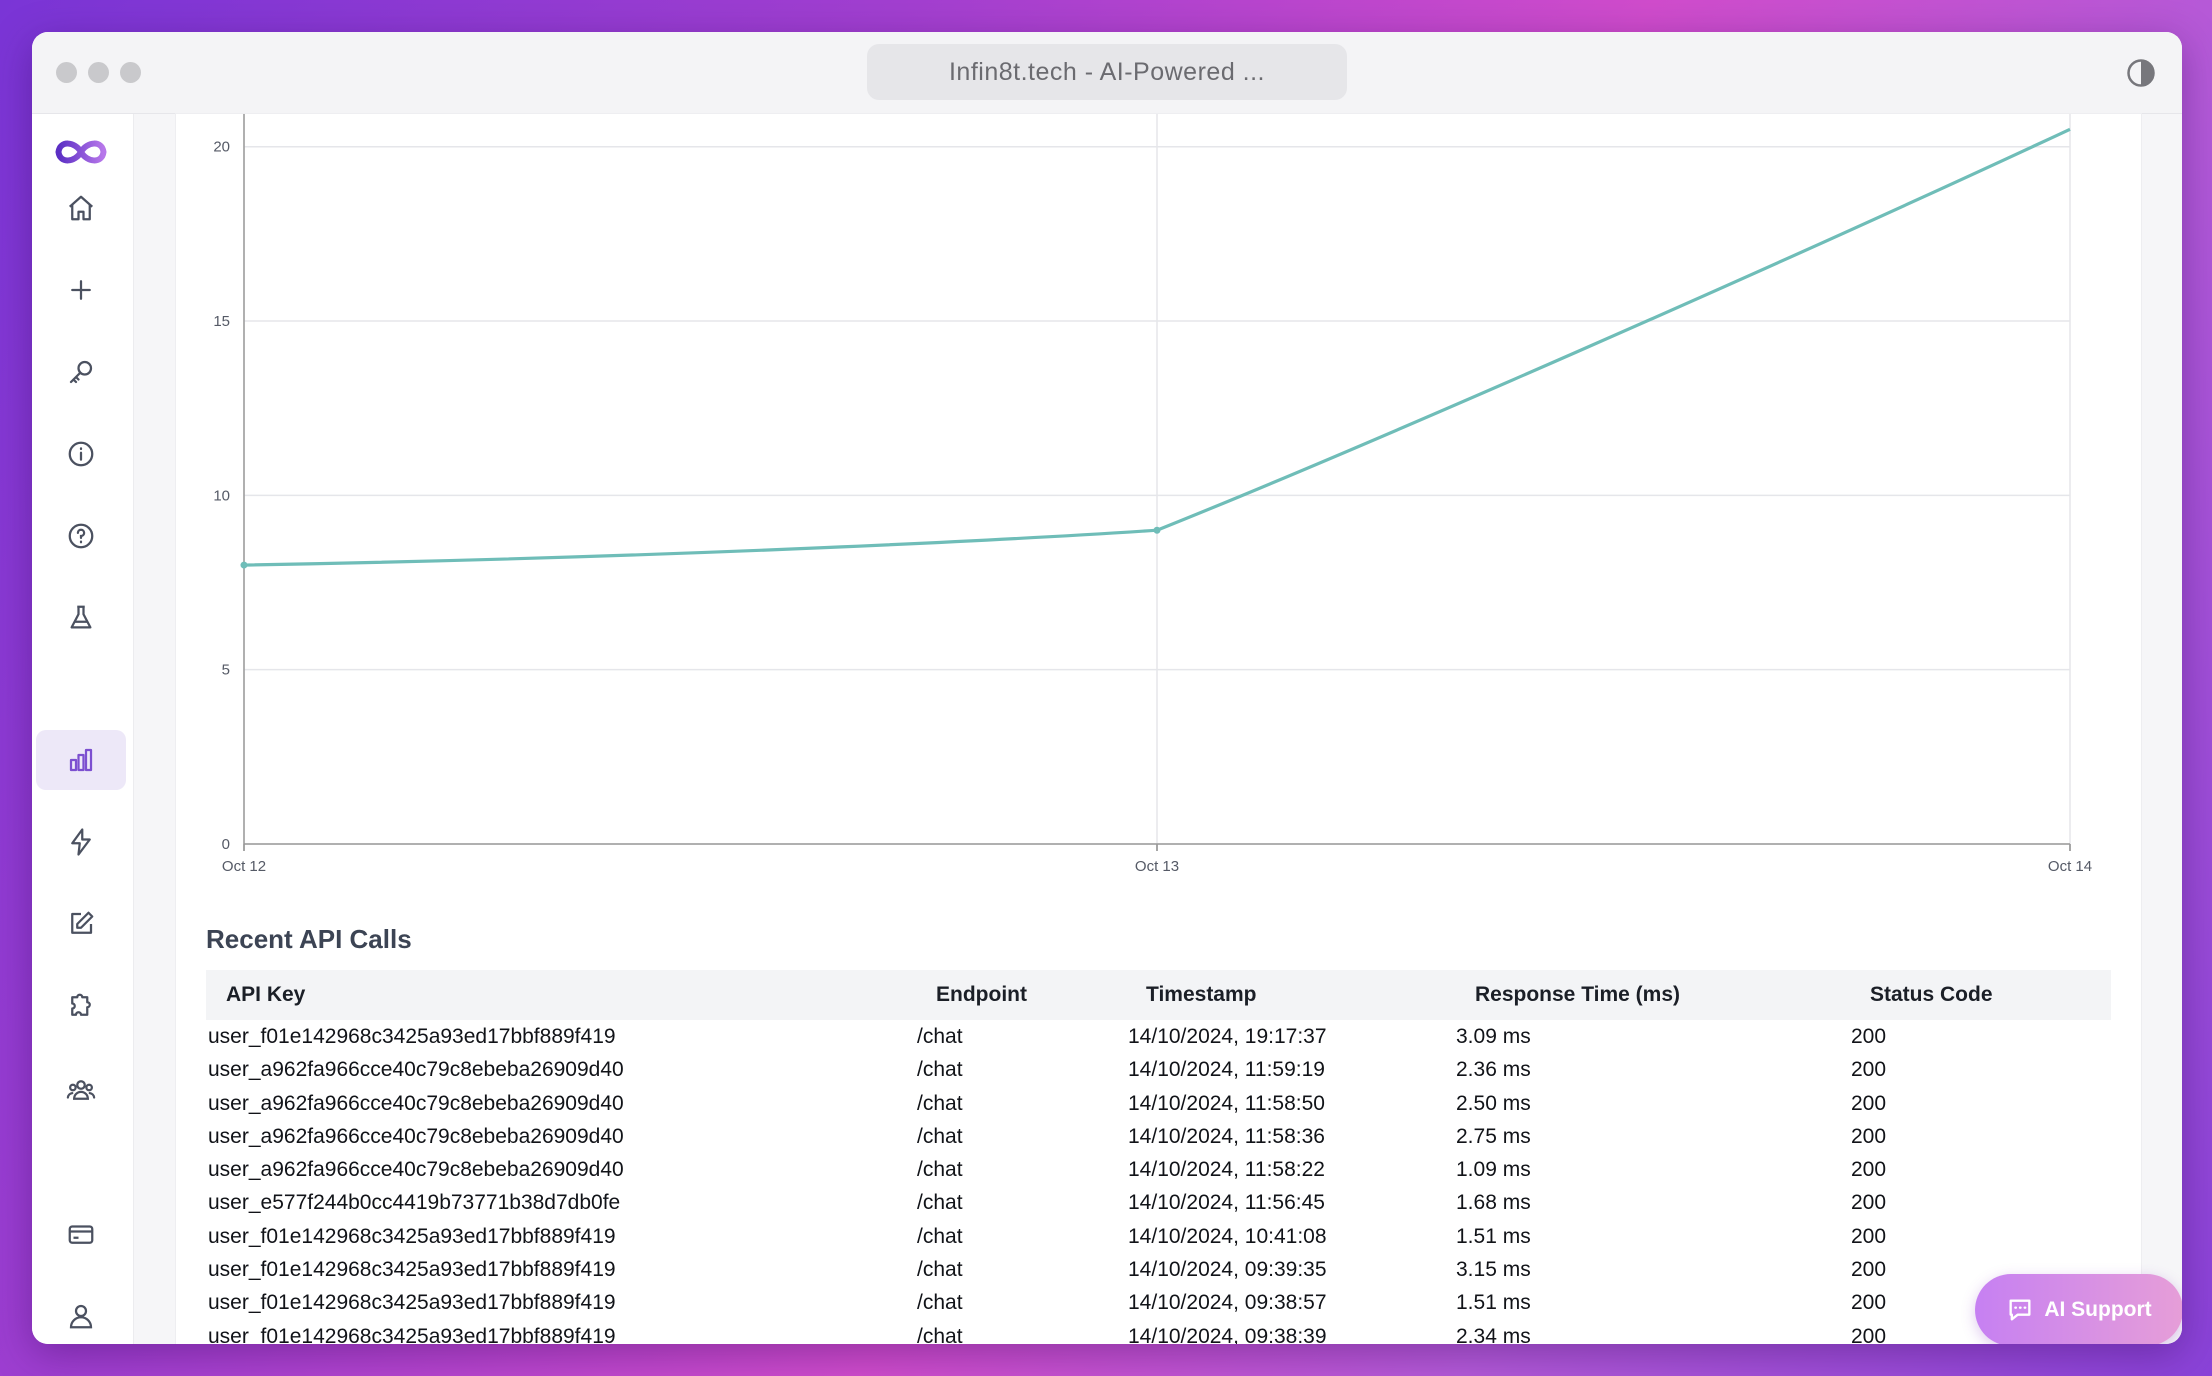 This screenshot has width=2212, height=1376. I want to click on sidebar-item-home, so click(81, 208).